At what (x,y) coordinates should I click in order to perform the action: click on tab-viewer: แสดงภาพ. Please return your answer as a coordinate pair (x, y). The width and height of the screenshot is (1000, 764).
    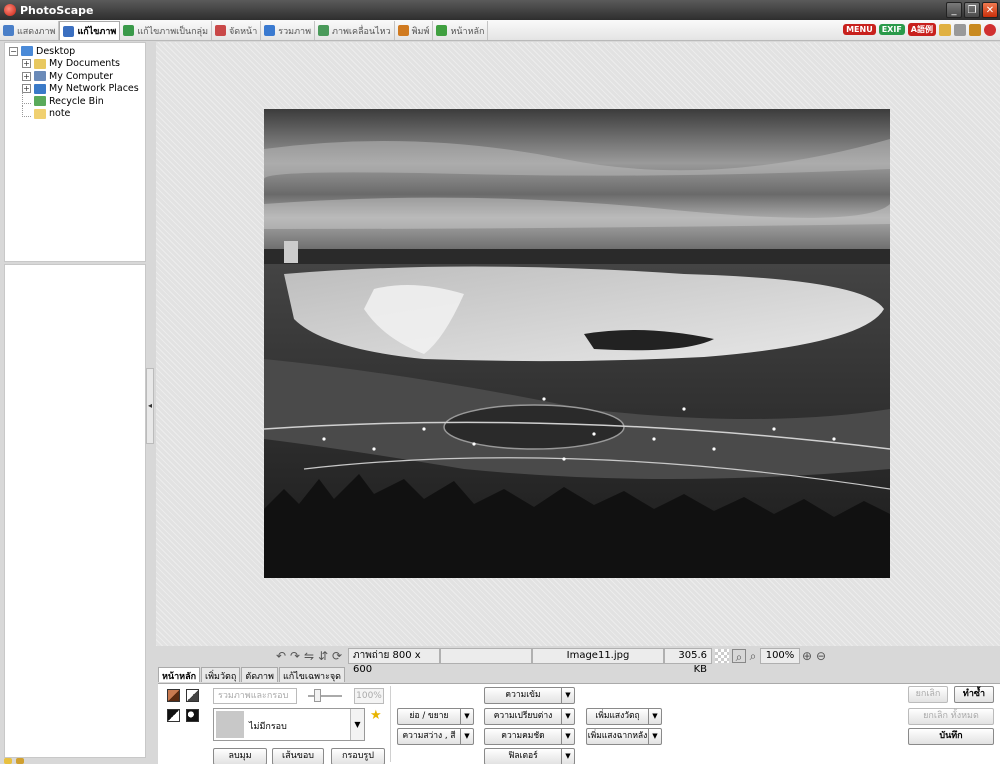
    Looking at the image, I should click on (30, 30).